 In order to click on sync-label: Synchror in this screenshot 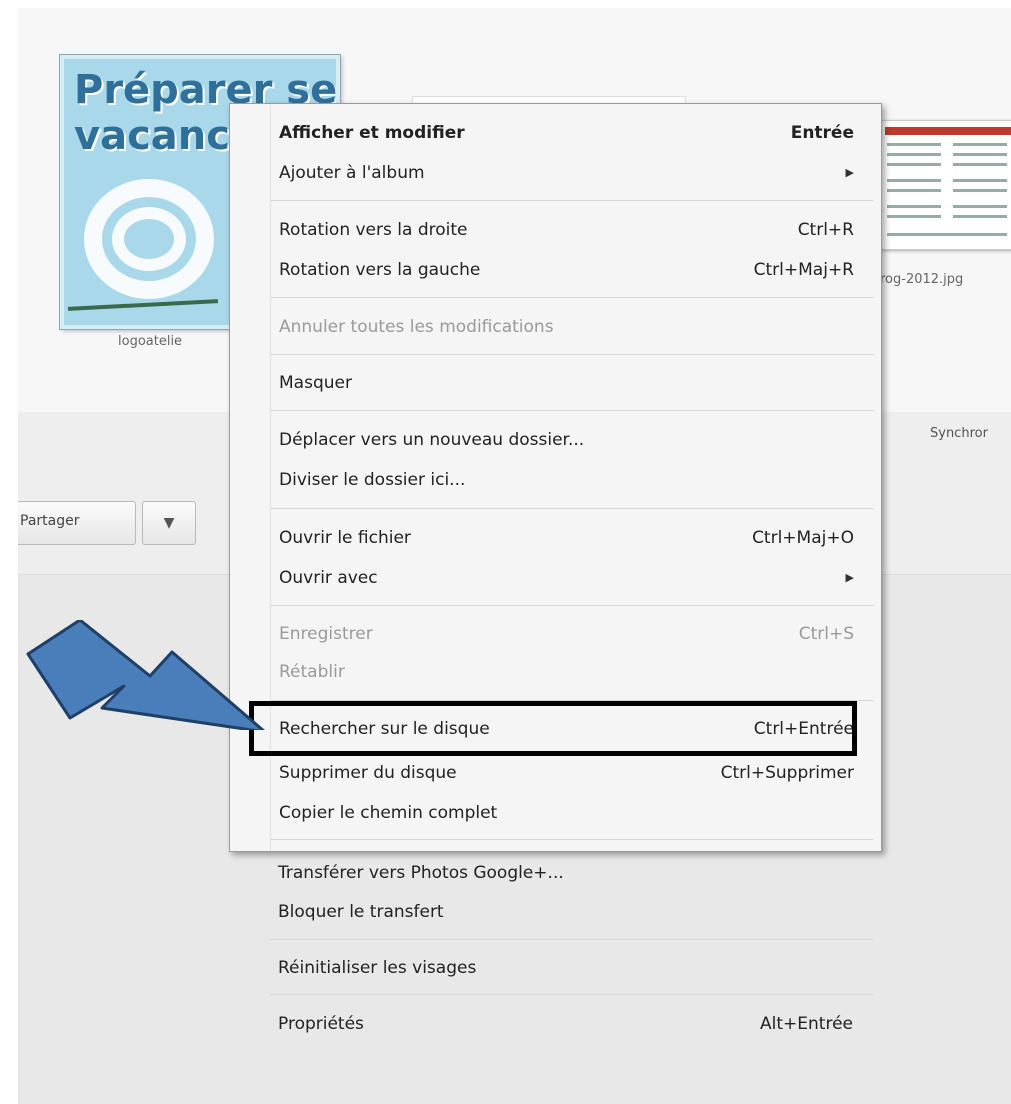, I will do `click(959, 433)`.